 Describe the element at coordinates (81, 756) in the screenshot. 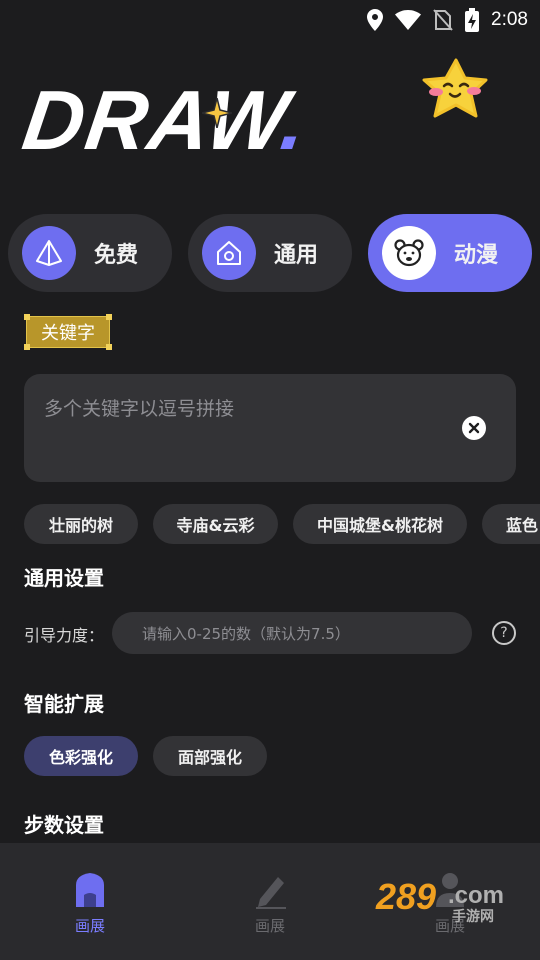

I see `color-enhance-chip: 色彩强化` at that location.